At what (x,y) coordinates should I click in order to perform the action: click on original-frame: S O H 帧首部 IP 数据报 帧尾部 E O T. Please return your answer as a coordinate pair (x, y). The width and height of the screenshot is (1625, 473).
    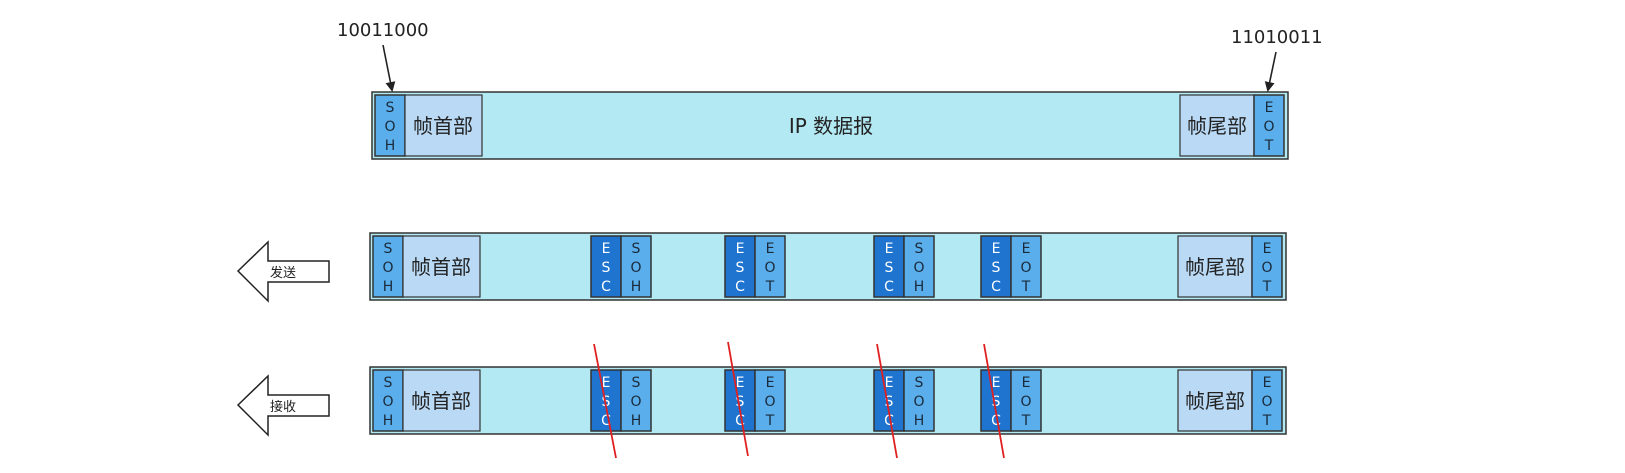
    Looking at the image, I should click on (830, 125).